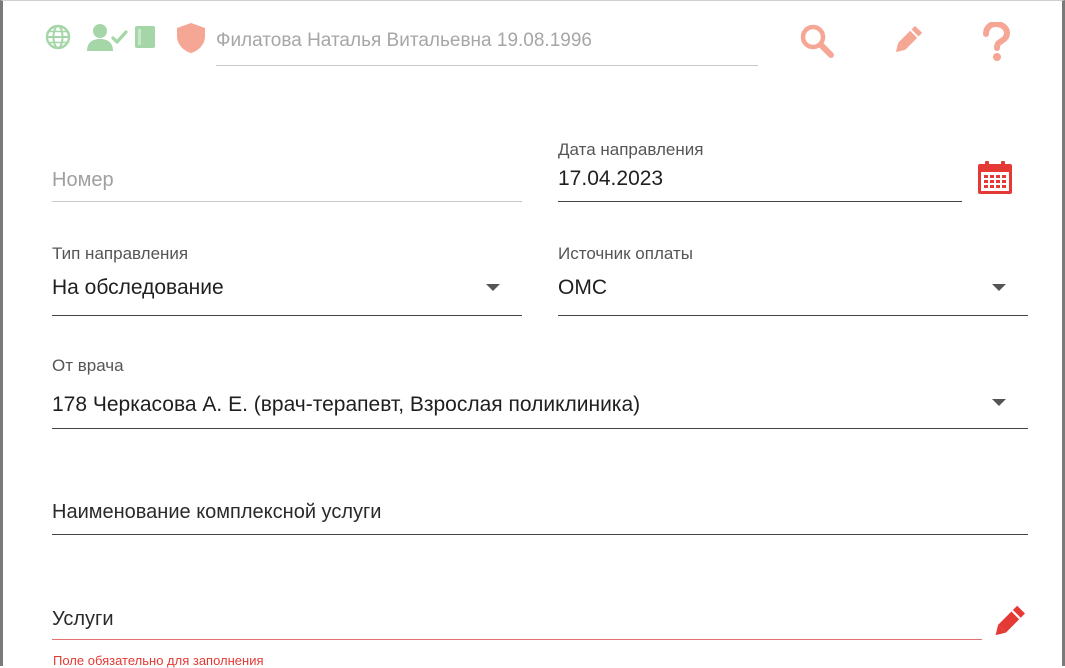 Image resolution: width=1065 pixels, height=668 pixels. I want to click on payment-source-label: Источник оплаты, so click(625, 253).